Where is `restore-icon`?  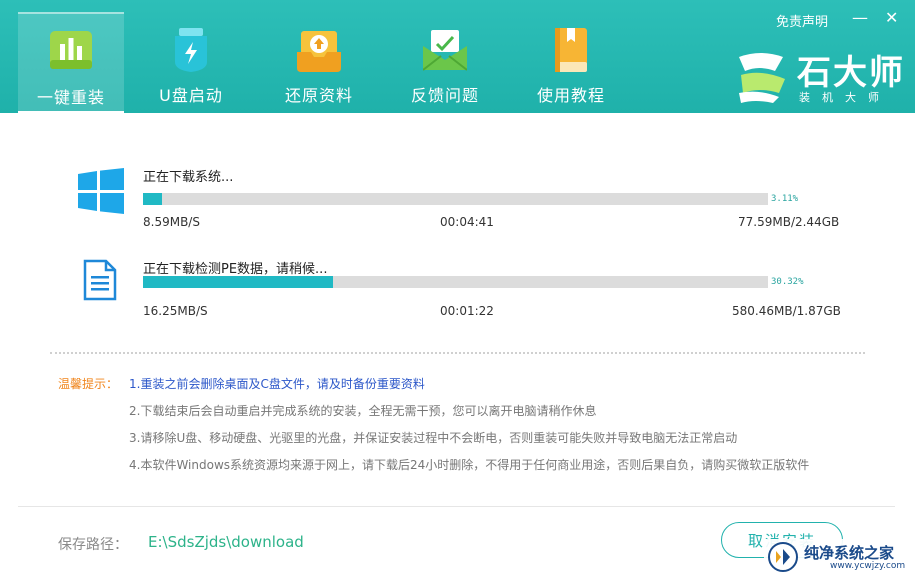 restore-icon is located at coordinates (319, 51).